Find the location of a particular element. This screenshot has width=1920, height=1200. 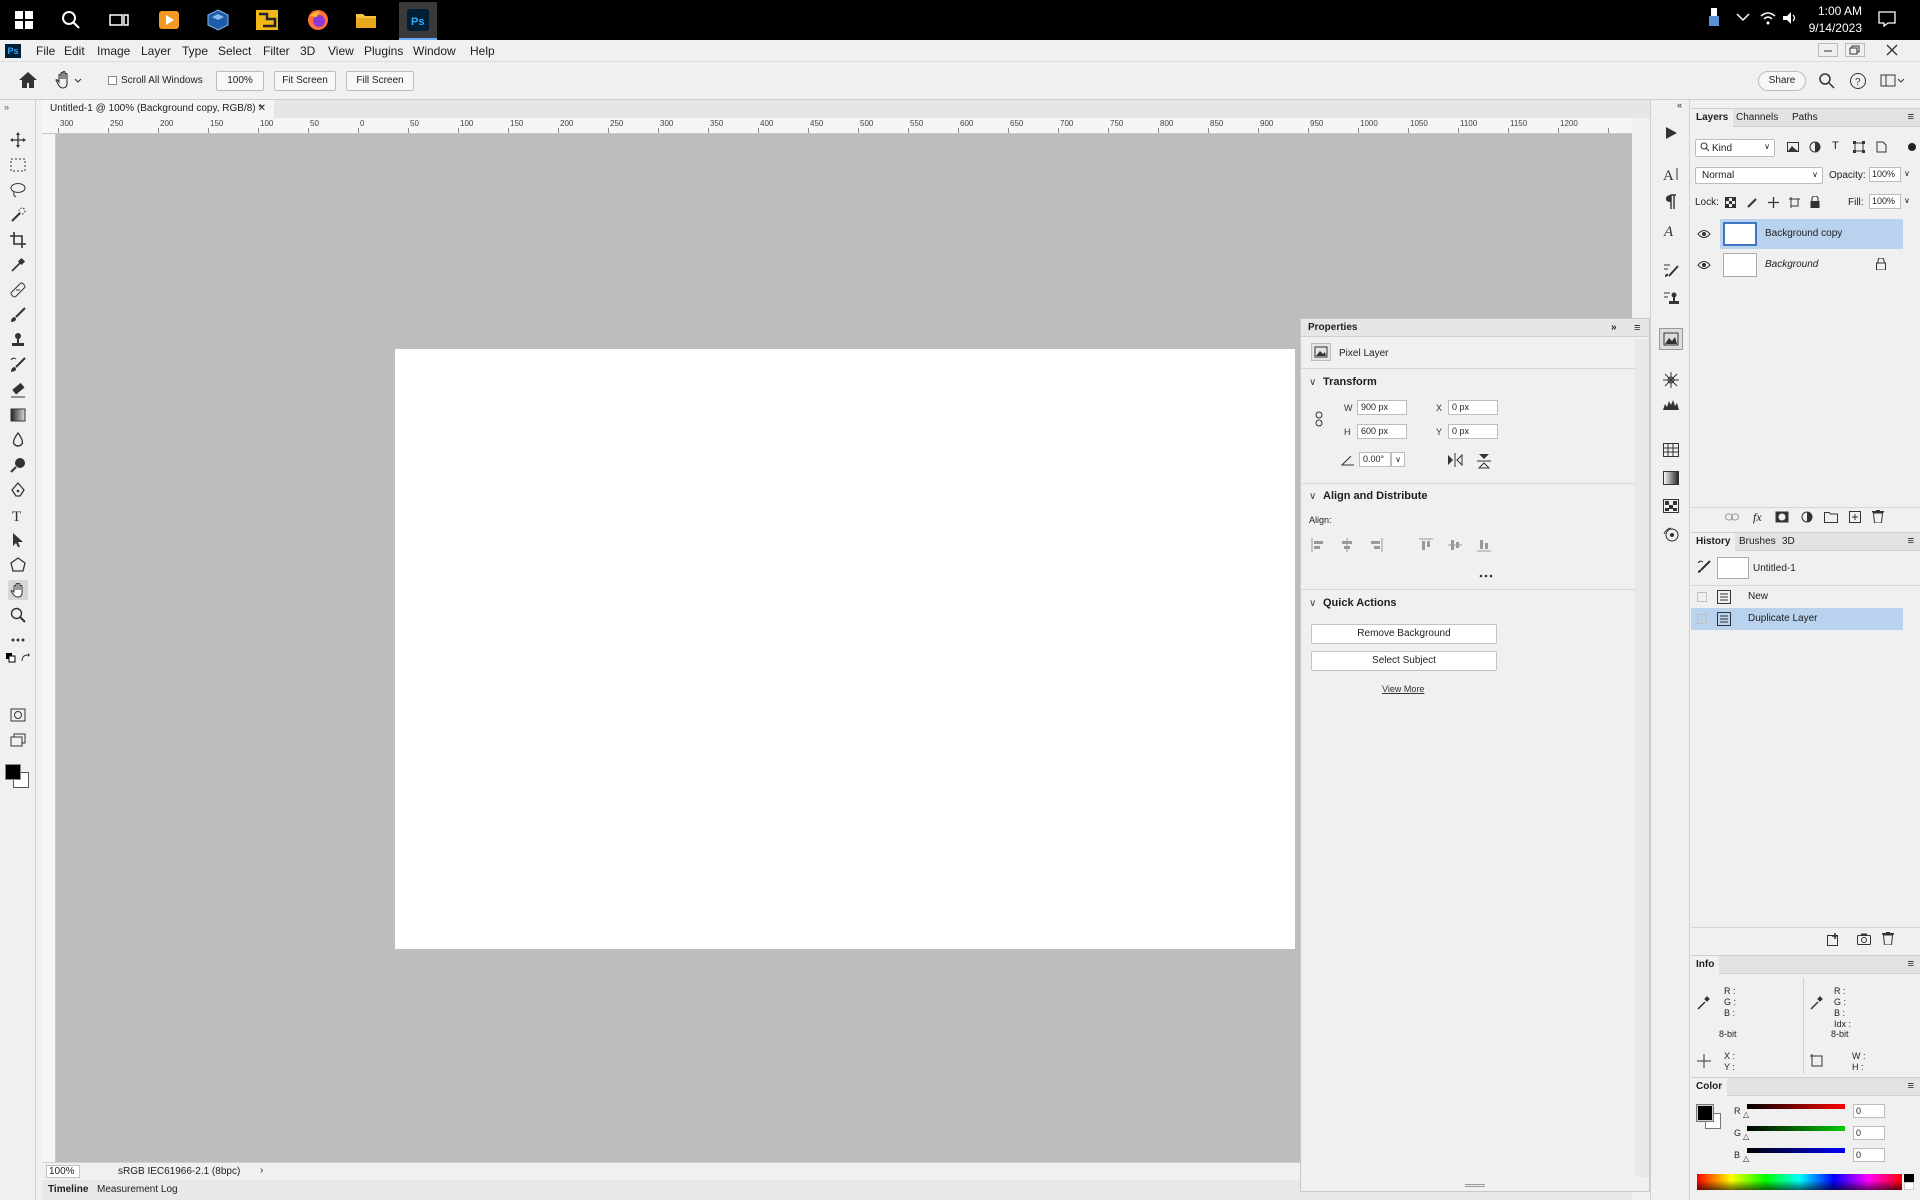

zoom-tool-icon is located at coordinates (18, 615).